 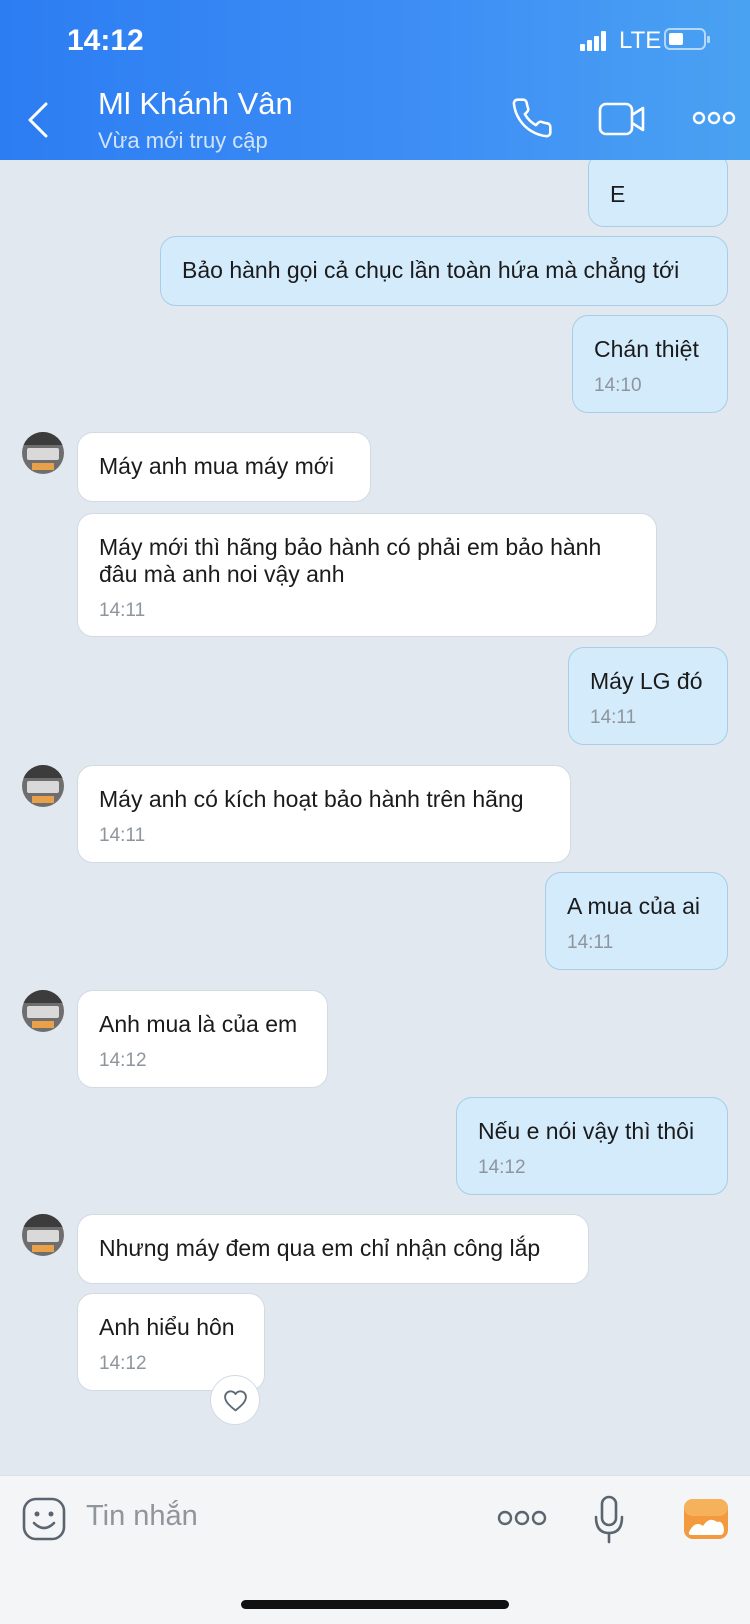 What do you see at coordinates (618, 385) in the screenshot?
I see `message-time: 14:10` at bounding box center [618, 385].